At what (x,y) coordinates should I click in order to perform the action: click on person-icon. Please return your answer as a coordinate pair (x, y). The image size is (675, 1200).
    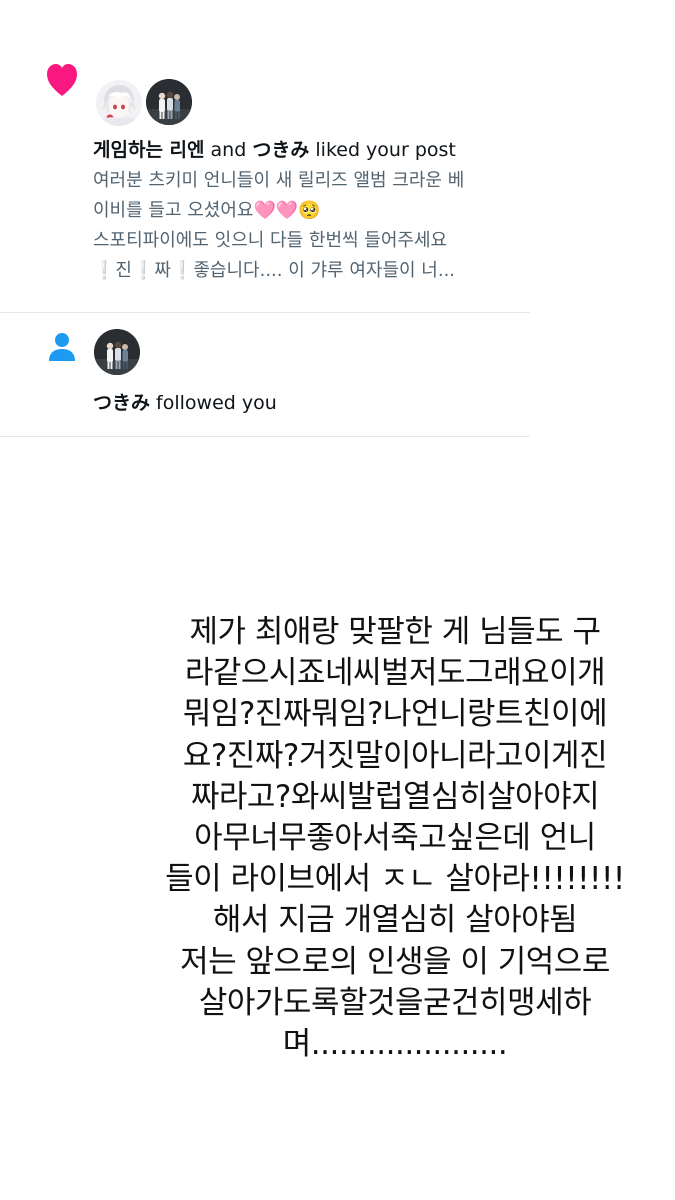
    Looking at the image, I should click on (62, 347).